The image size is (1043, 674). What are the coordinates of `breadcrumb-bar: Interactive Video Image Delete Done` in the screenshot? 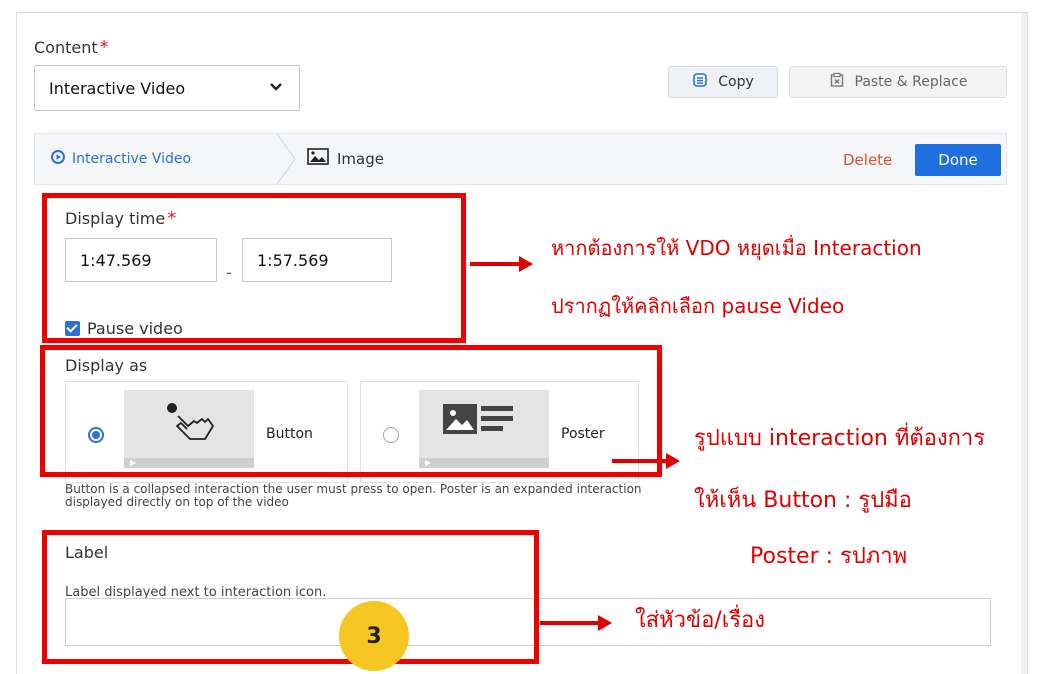 It's located at (520, 159).